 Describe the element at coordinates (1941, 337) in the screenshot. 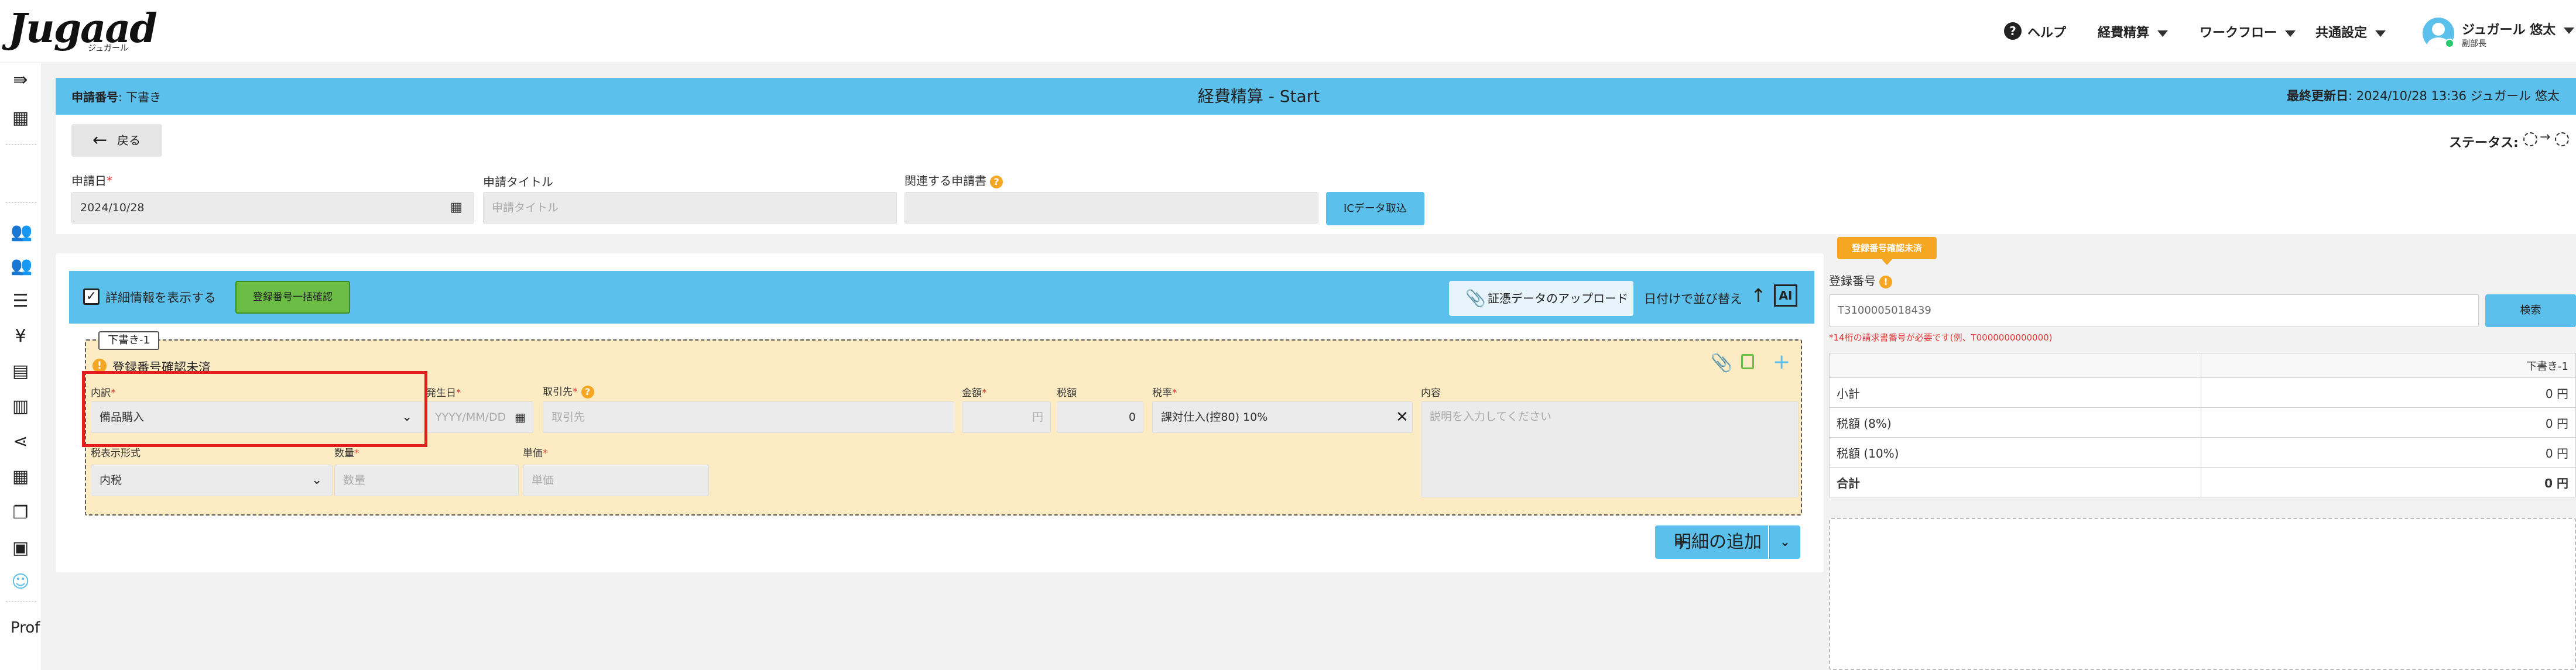

I see `registration-hint: *14桁の請求書番号が必要です(例、T0000000000000)` at that location.